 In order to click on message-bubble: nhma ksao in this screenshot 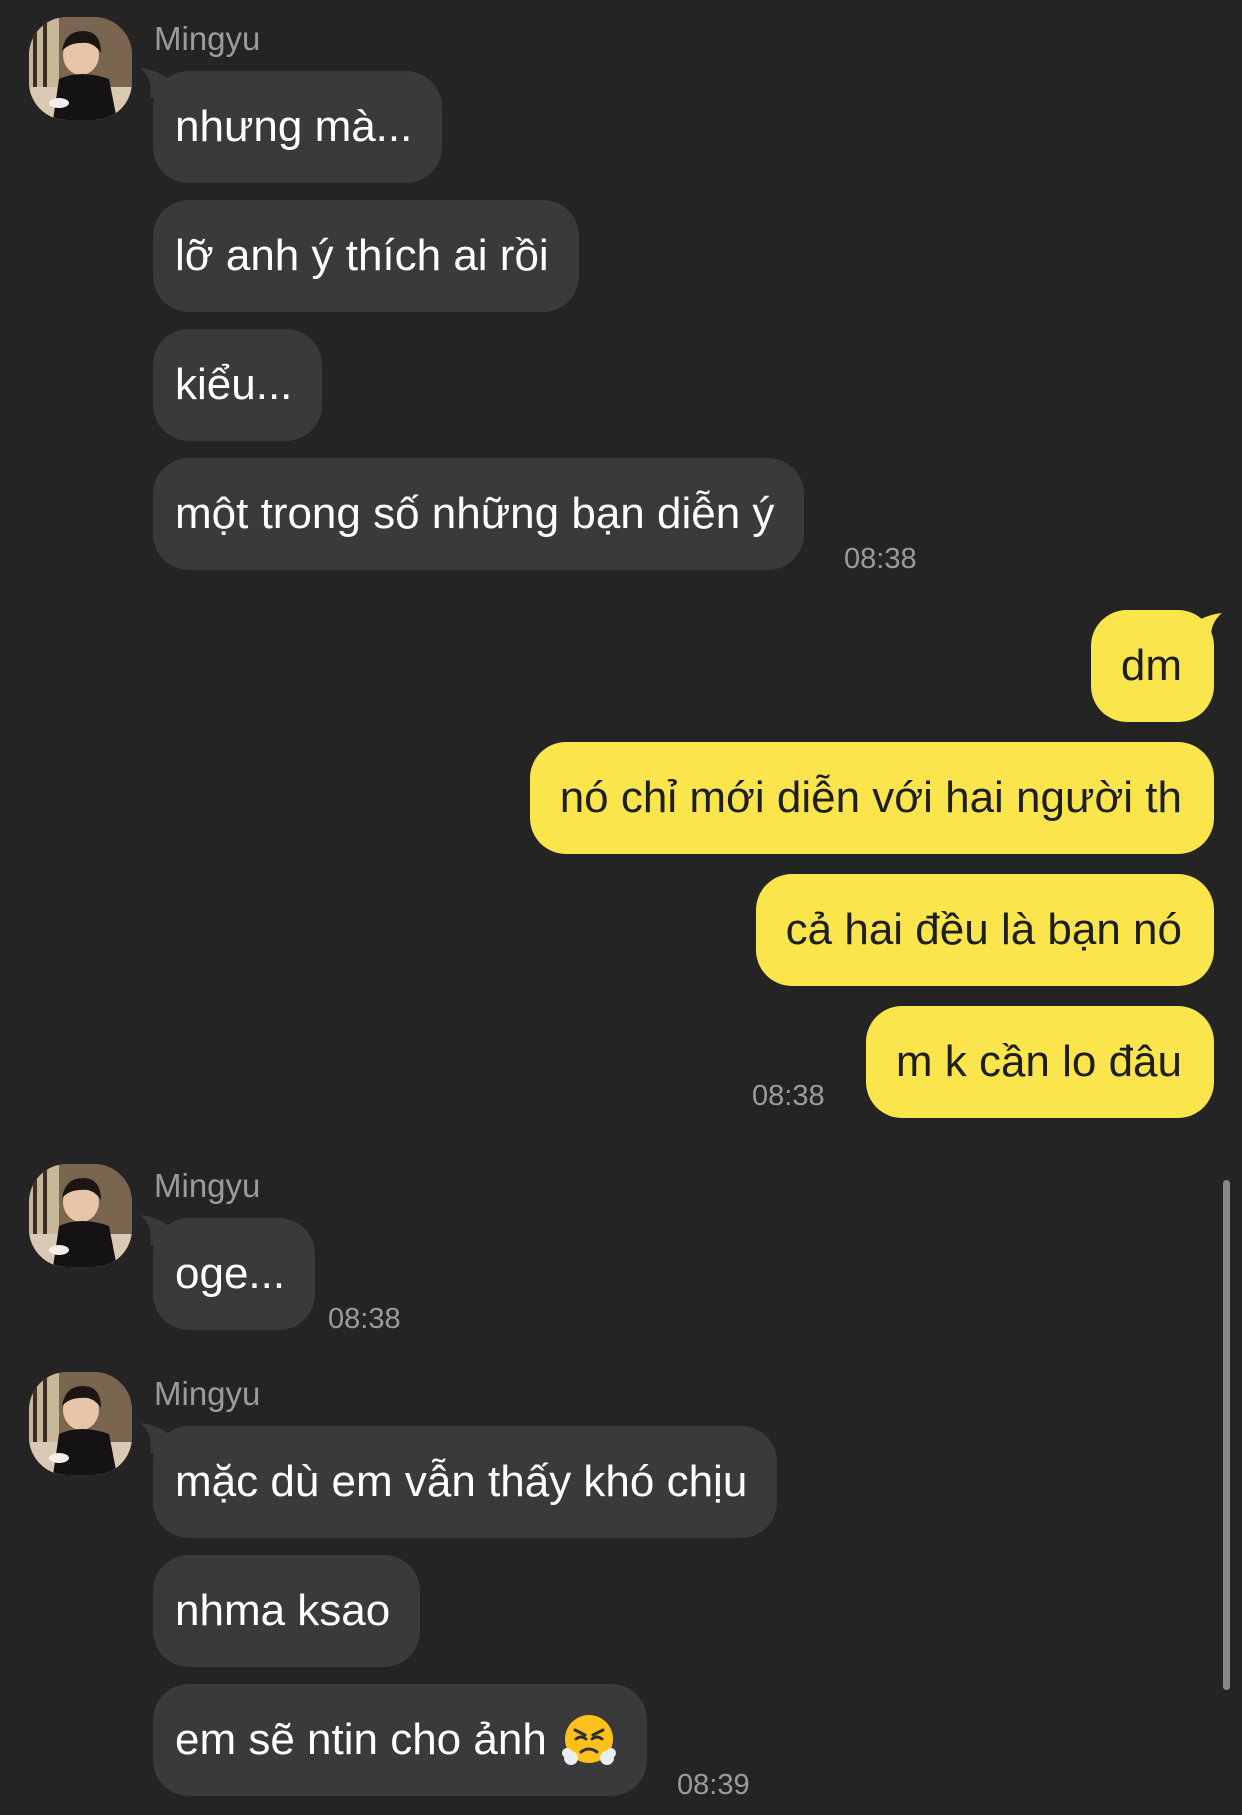, I will do `click(287, 1611)`.